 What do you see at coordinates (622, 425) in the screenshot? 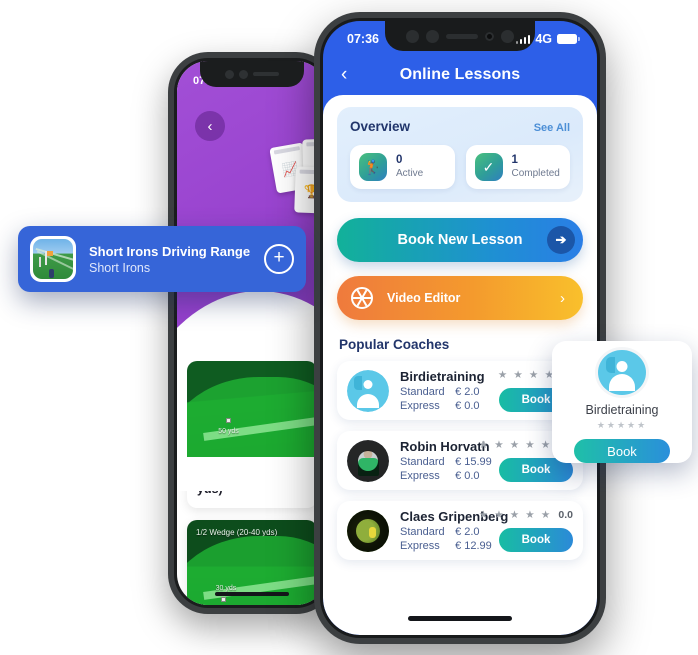
I see `floating-coach-stars: ★★★★★` at bounding box center [622, 425].